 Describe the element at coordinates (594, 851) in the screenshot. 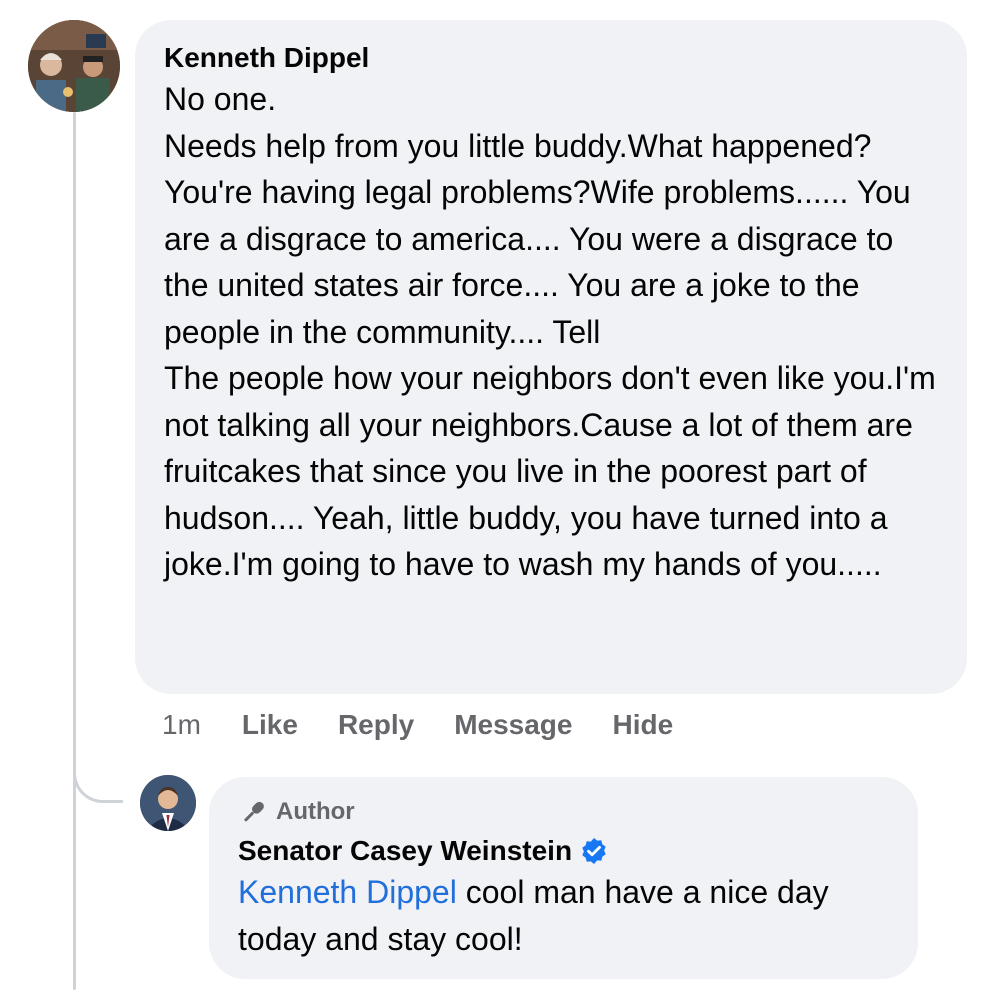

I see `verified-badge-icon` at that location.